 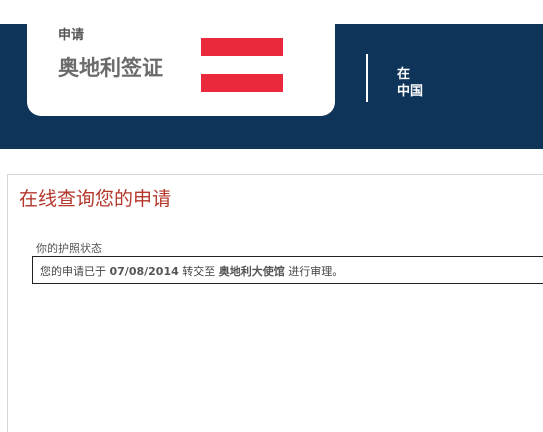 I want to click on page-title: 在线查询您的申请, so click(x=95, y=199).